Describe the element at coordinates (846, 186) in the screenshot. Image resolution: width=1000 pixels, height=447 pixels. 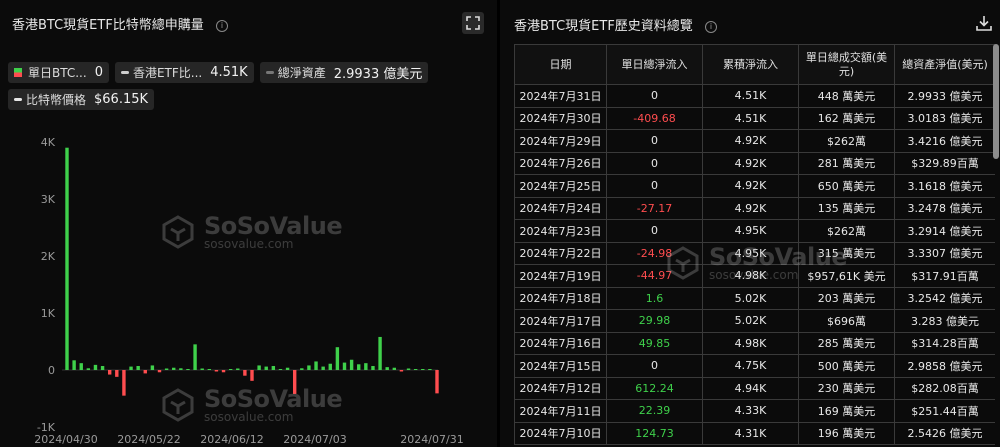
I see `table-cell: 650 萬美元` at that location.